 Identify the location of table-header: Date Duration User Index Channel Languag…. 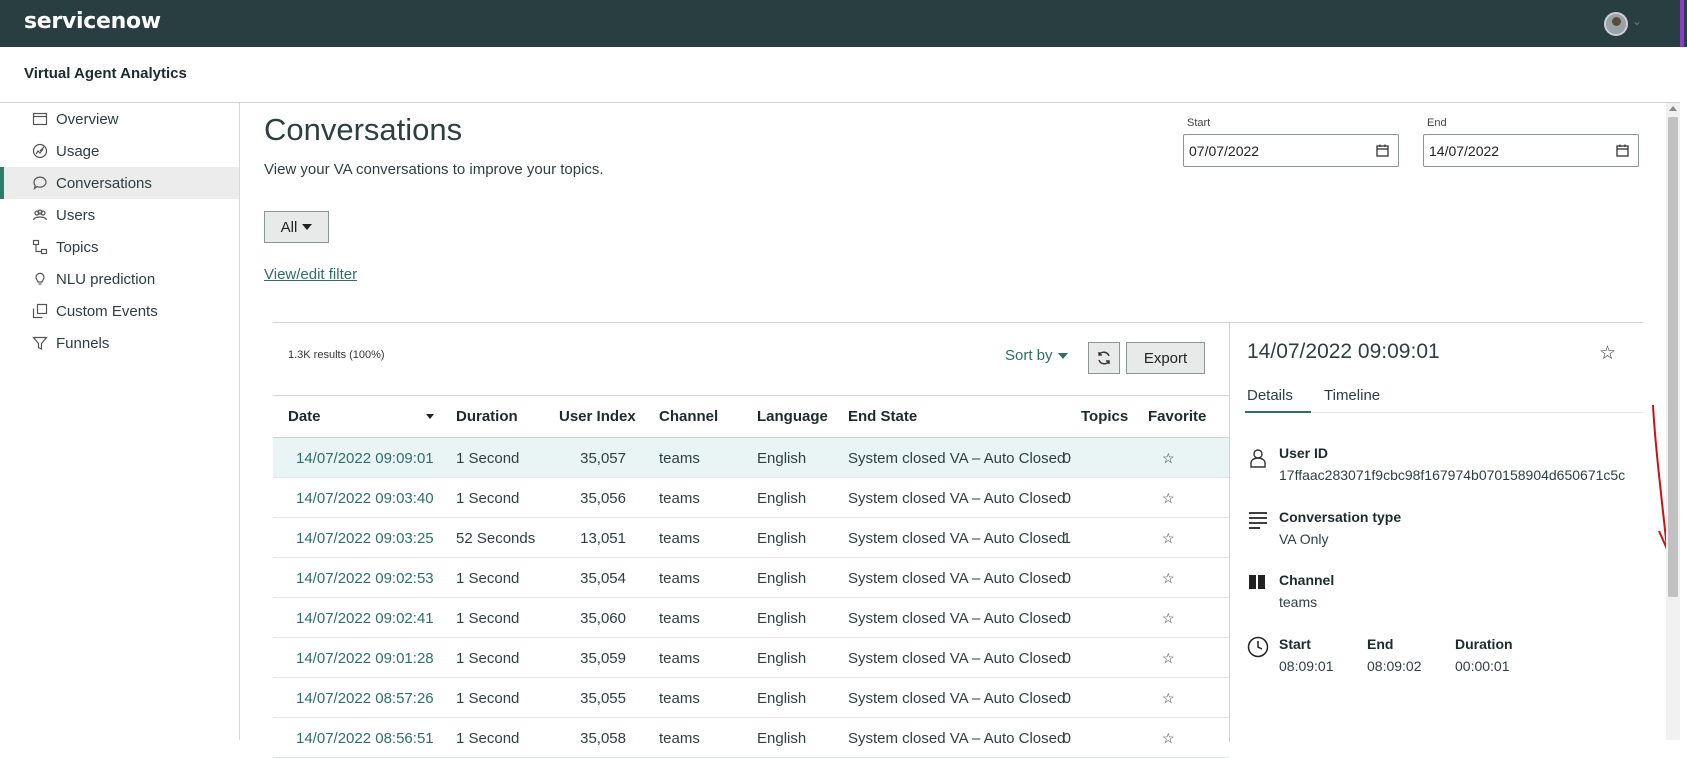
(751, 416).